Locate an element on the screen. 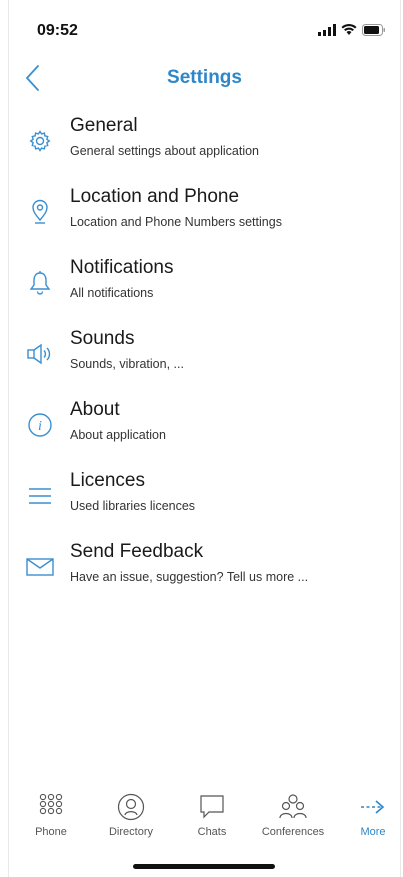 The height and width of the screenshot is (877, 403). info-icon: i is located at coordinates (40, 425).